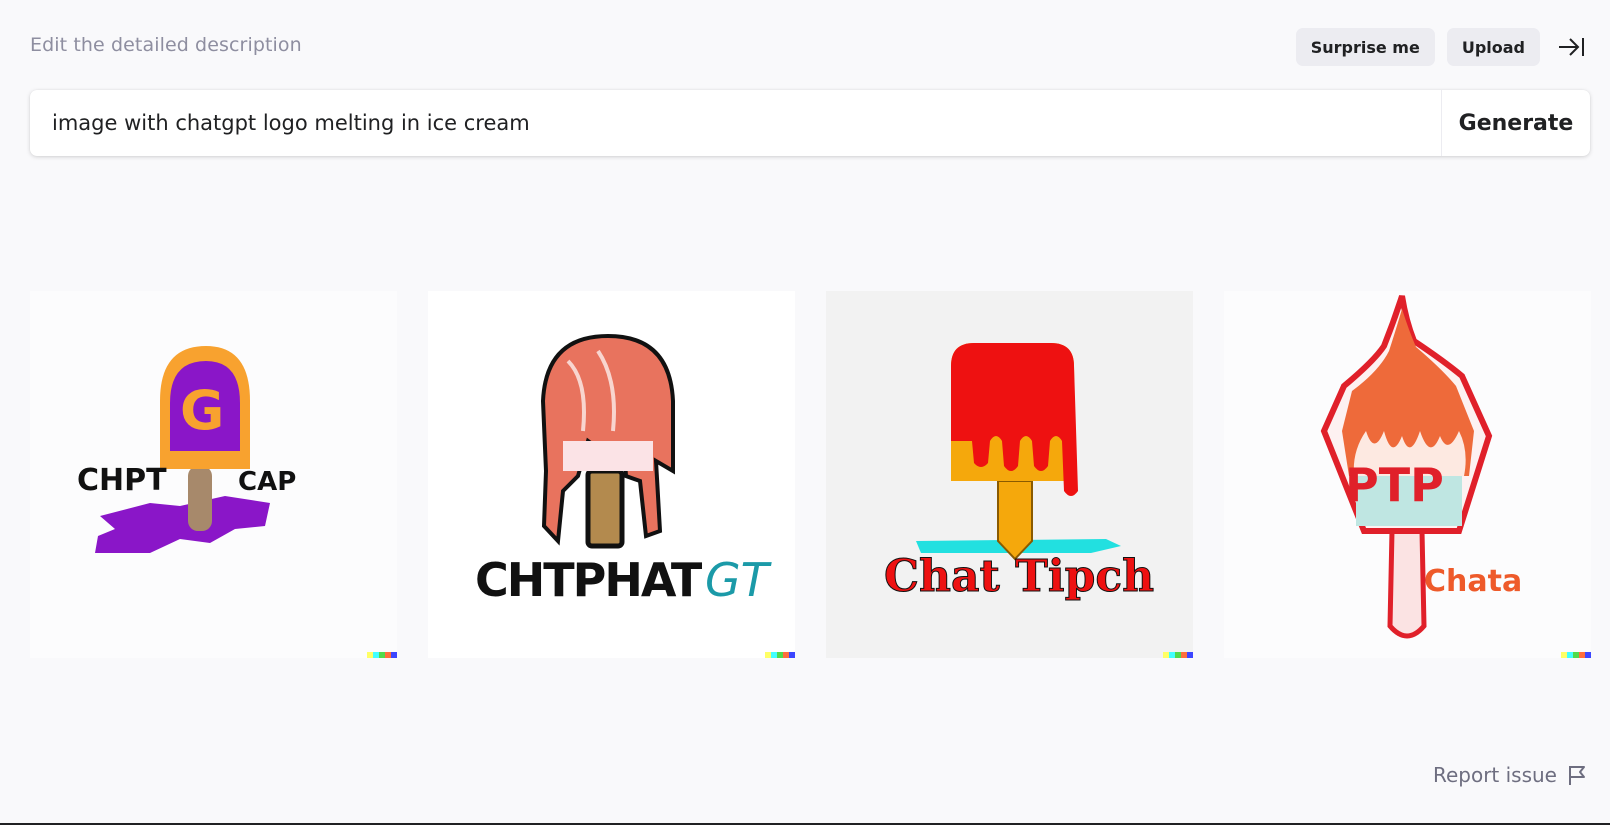  Describe the element at coordinates (186, 449) in the screenshot. I see `image-1-artwork: G CHPT CAP` at that location.